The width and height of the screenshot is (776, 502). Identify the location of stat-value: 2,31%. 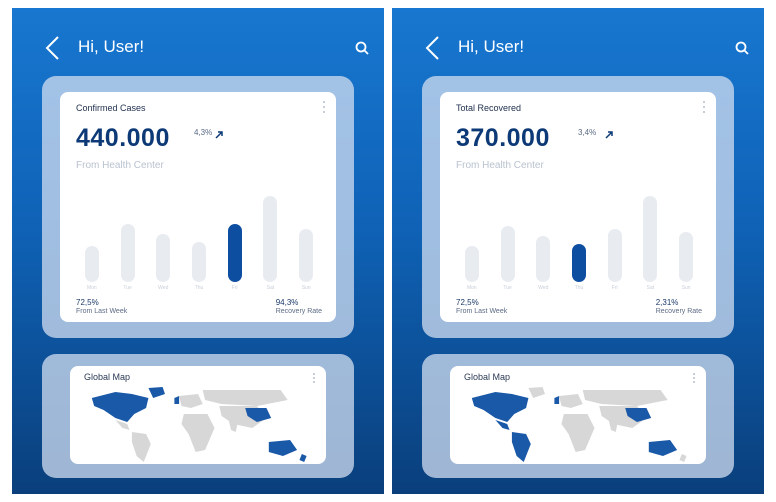
(667, 302).